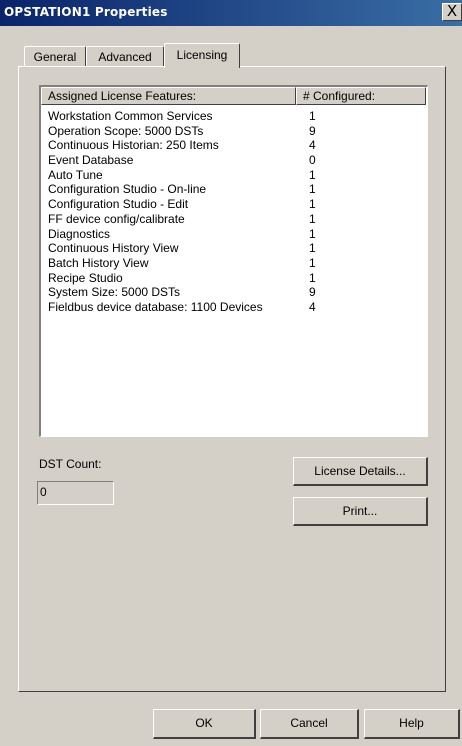 The height and width of the screenshot is (746, 462). I want to click on list-item: Batch History View 1, so click(233, 263).